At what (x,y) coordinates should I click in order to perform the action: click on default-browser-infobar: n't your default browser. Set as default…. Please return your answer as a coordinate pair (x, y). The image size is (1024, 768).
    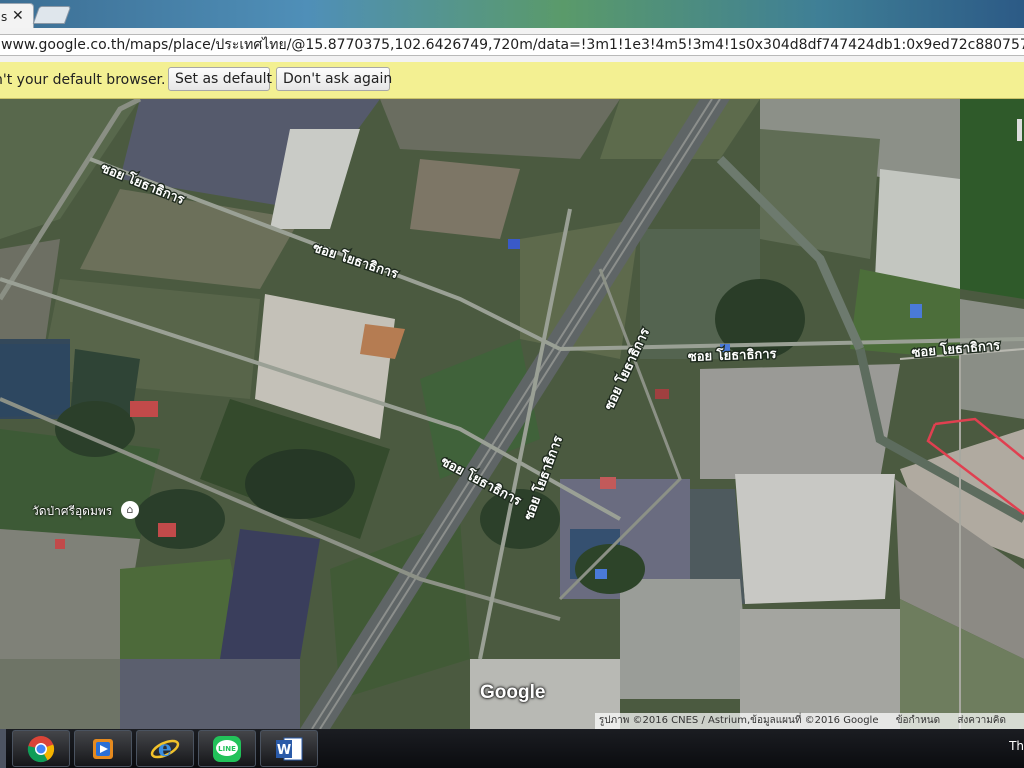
    Looking at the image, I should click on (512, 80).